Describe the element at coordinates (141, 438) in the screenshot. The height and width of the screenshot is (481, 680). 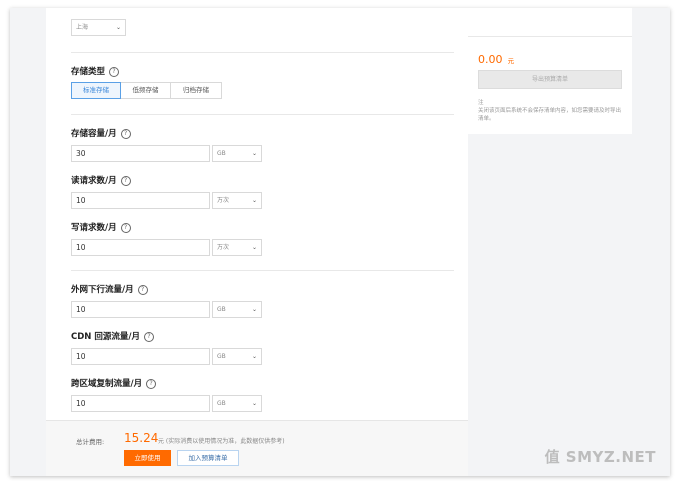
I see `total-value: 15.24` at that location.